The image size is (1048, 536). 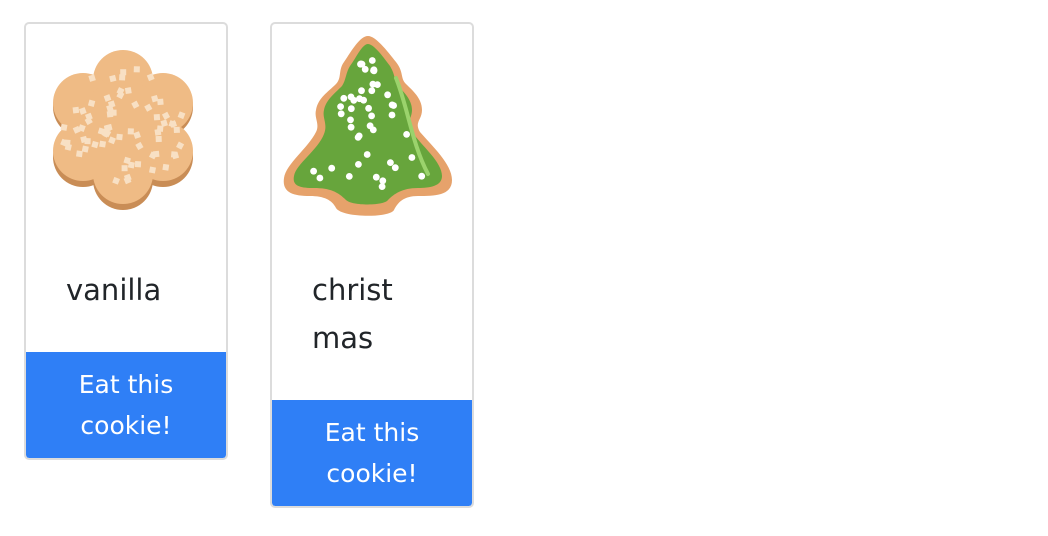 What do you see at coordinates (123, 130) in the screenshot?
I see `vanilla-flower-cookie-icon` at bounding box center [123, 130].